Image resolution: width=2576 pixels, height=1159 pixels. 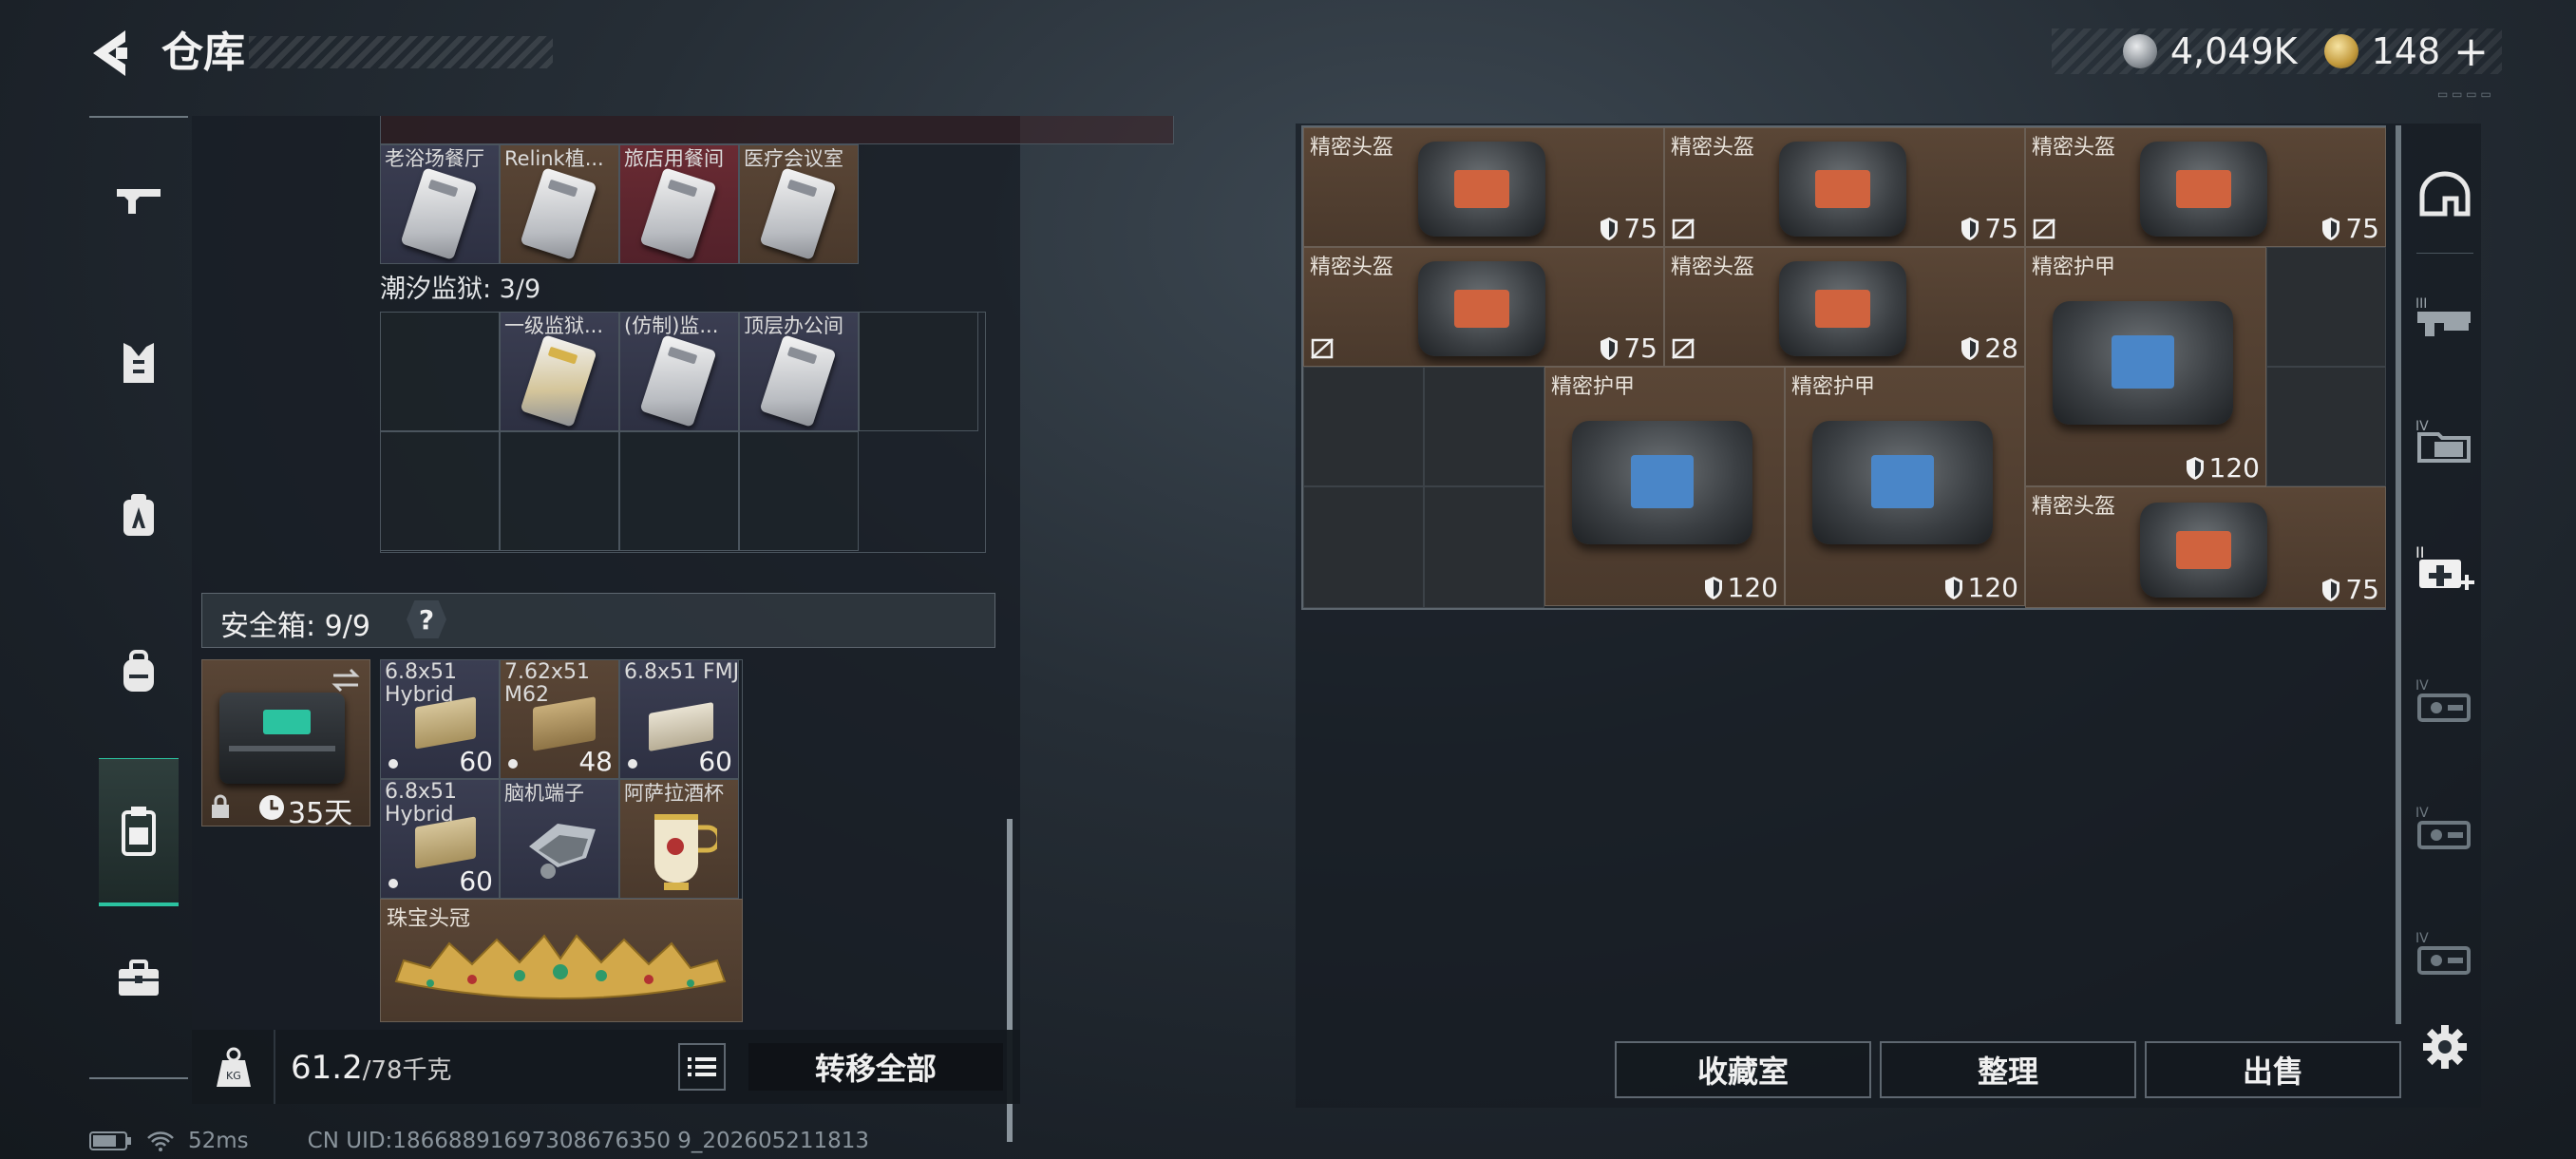 I want to click on collection-item: 旅店用餐间, so click(x=679, y=204).